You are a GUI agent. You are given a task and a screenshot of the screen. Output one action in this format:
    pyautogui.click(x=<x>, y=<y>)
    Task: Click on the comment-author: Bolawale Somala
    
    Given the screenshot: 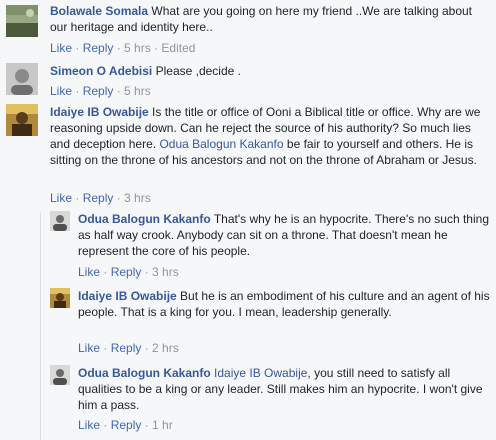 What is the action you would take?
    pyautogui.click(x=99, y=11)
    